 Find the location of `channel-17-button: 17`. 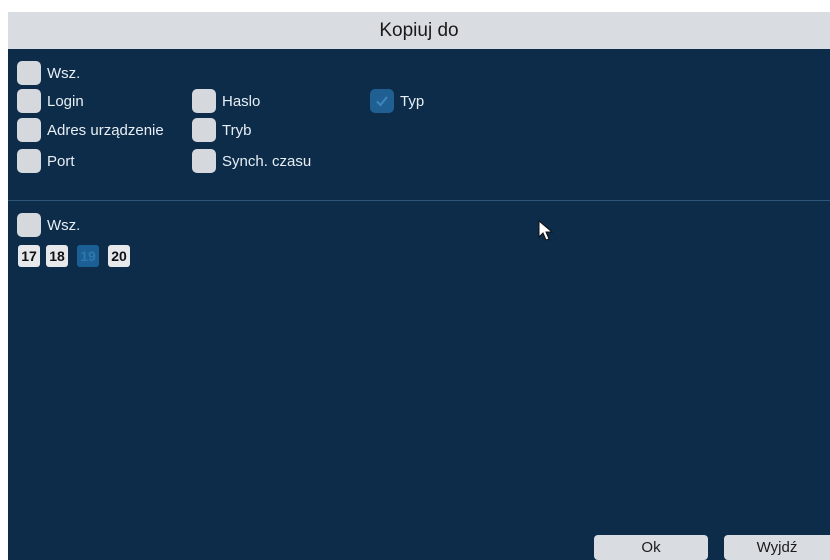

channel-17-button: 17 is located at coordinates (29, 256).